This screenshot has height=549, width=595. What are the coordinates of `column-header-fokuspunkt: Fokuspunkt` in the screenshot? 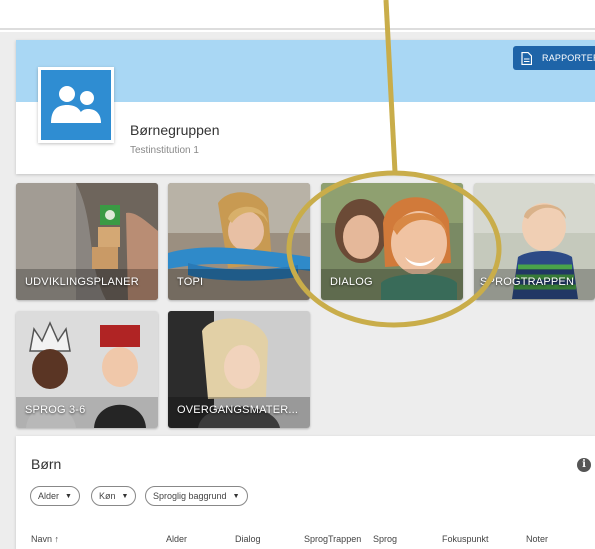 It's located at (465, 539).